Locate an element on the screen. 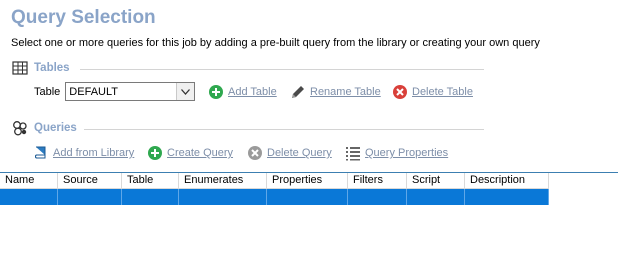 This screenshot has height=276, width=618. create-query-label: Create Query is located at coordinates (200, 153).